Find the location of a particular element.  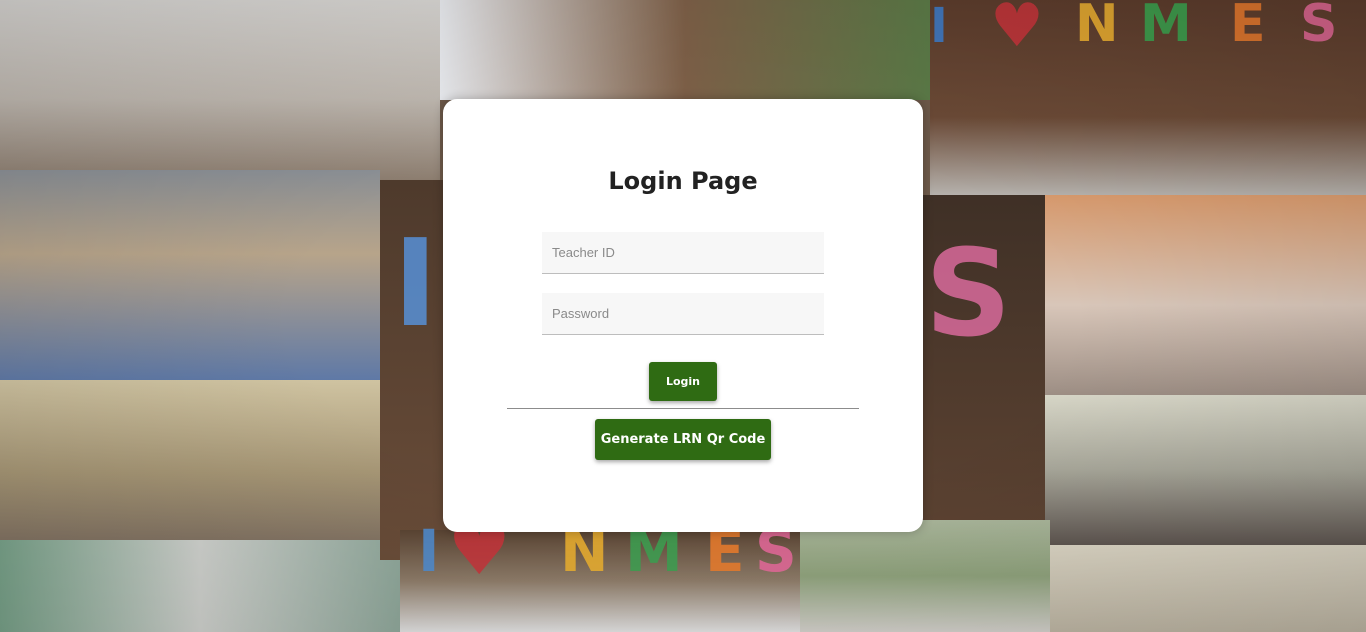

page-title: Login Page is located at coordinates (683, 181).